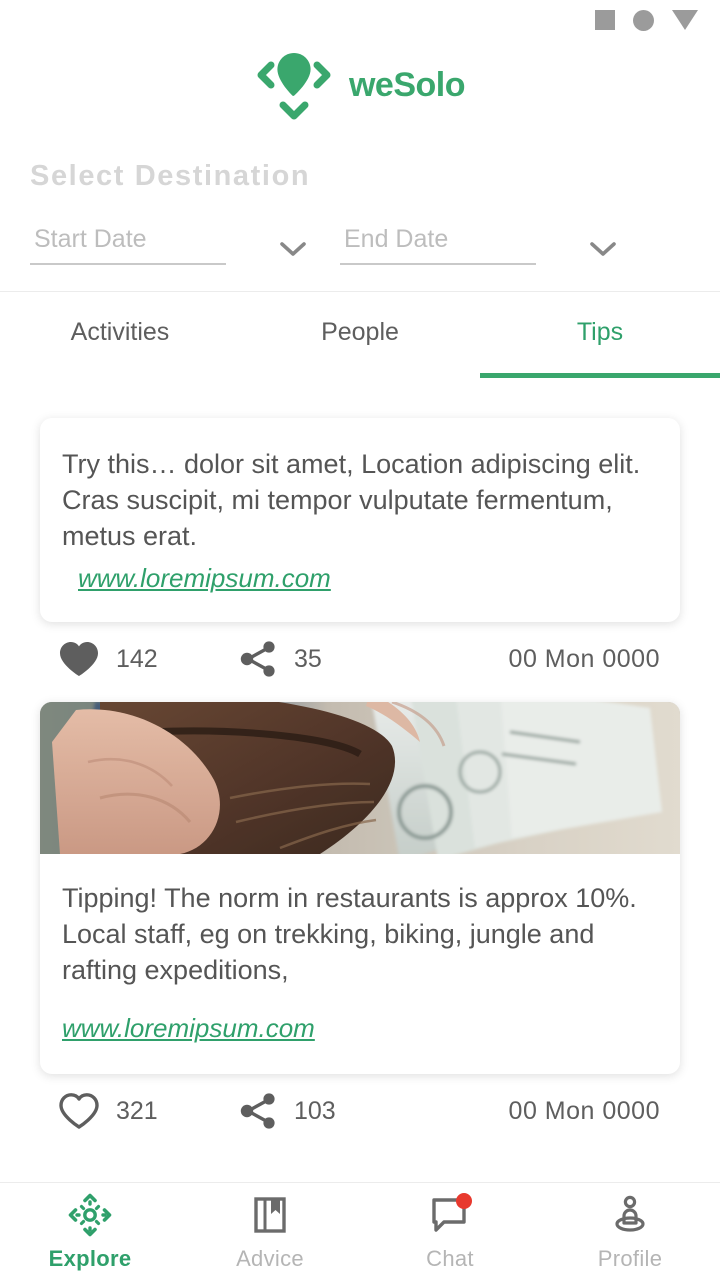  I want to click on tip-meta-row: 142 35 00 Mon 0000, so click(360, 659).